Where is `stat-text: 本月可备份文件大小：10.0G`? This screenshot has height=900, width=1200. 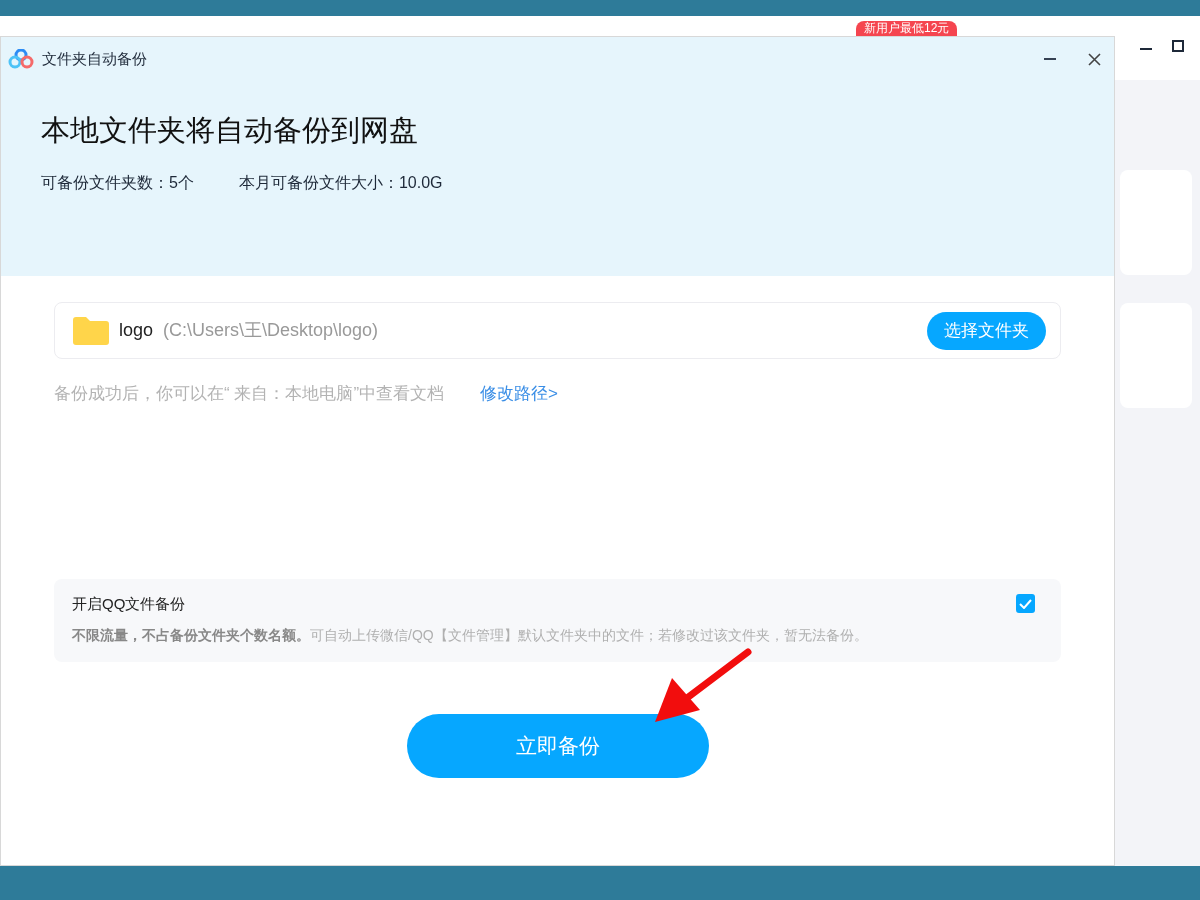 stat-text: 本月可备份文件大小：10.0G is located at coordinates (340, 182).